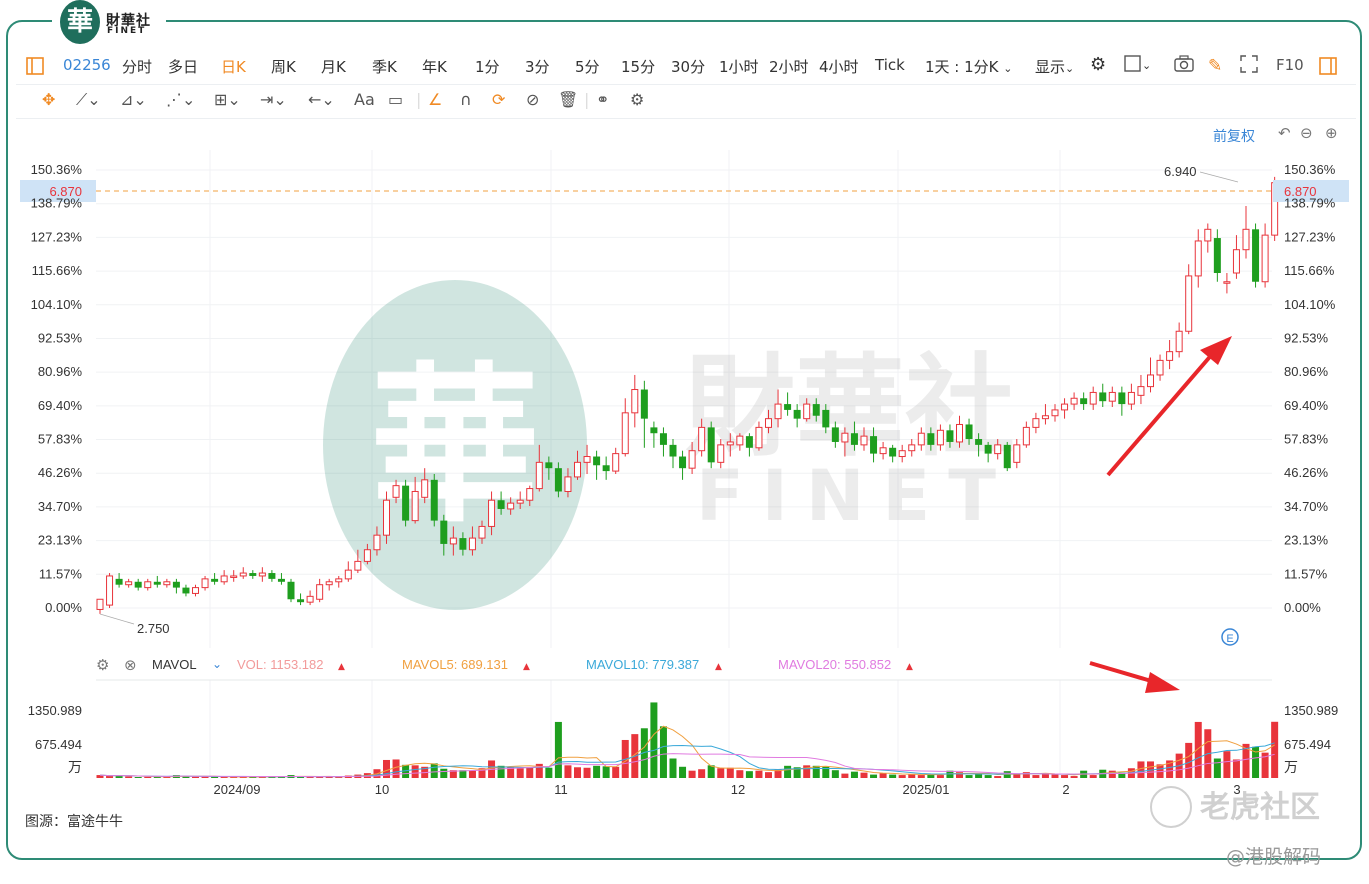 Image resolution: width=1369 pixels, height=884 pixels. Describe the element at coordinates (1274, 857) in the screenshot. I see `author-watermark: @港股解码` at that location.